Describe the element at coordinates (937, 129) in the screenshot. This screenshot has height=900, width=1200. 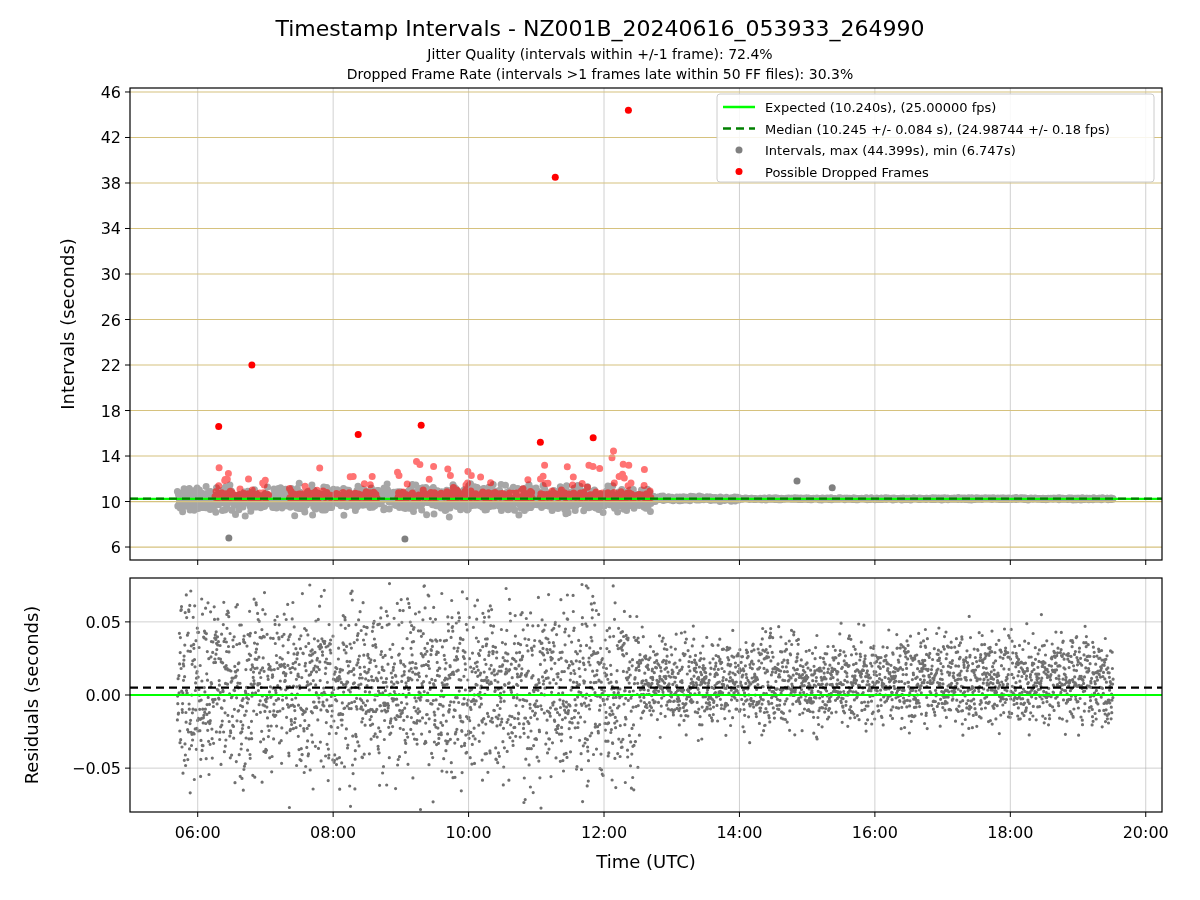
I see `legend-label: Median (10.245 +/- 0.084 s), (24.98744 +/- 0.18 fps)` at that location.